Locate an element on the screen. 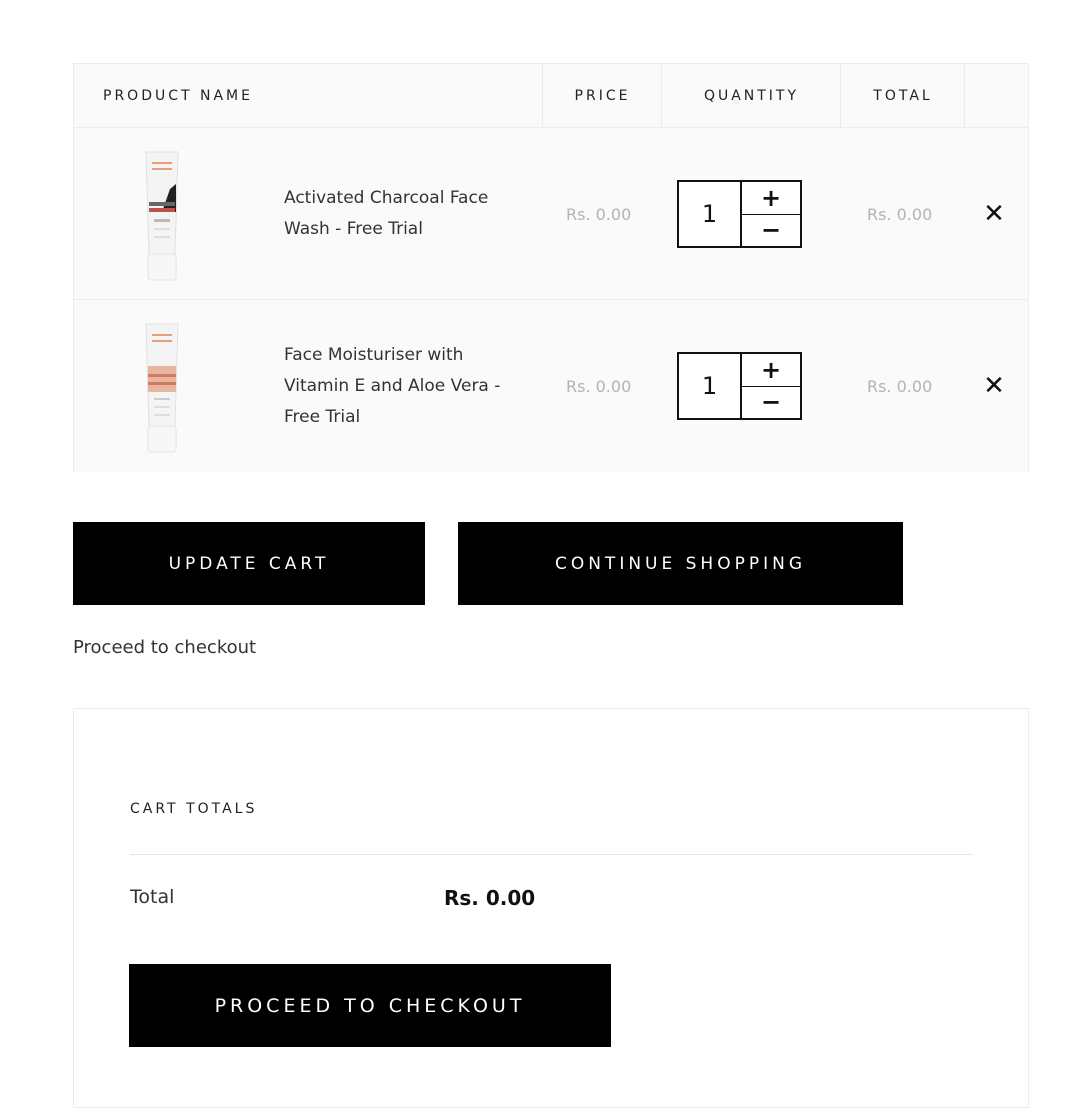 The image size is (1080, 1108). proceed-to-checkout-button: PROCEED TO CHECKOUT is located at coordinates (370, 1005).